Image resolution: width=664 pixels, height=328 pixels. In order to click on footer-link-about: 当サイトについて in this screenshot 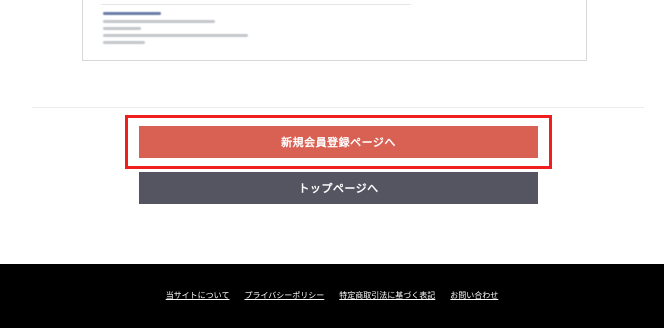, I will do `click(198, 295)`.